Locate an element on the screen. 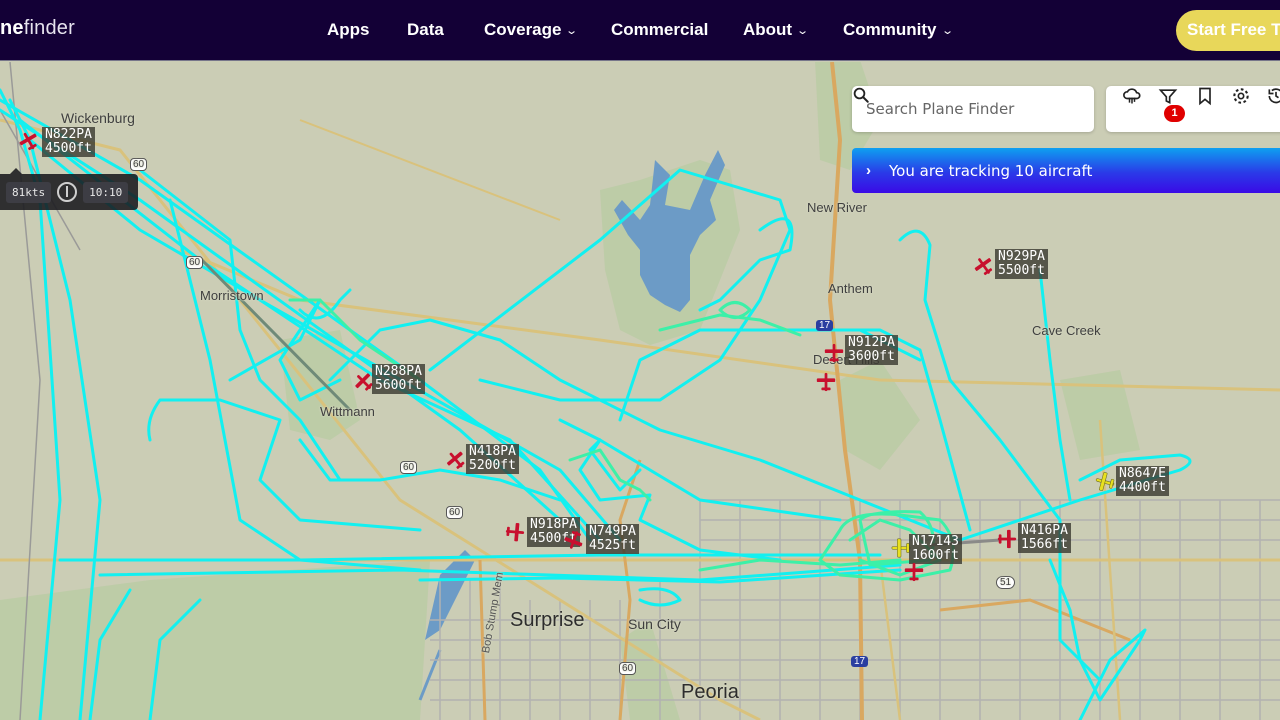  nav-coverage: Coverage ⌄ is located at coordinates (531, 30).